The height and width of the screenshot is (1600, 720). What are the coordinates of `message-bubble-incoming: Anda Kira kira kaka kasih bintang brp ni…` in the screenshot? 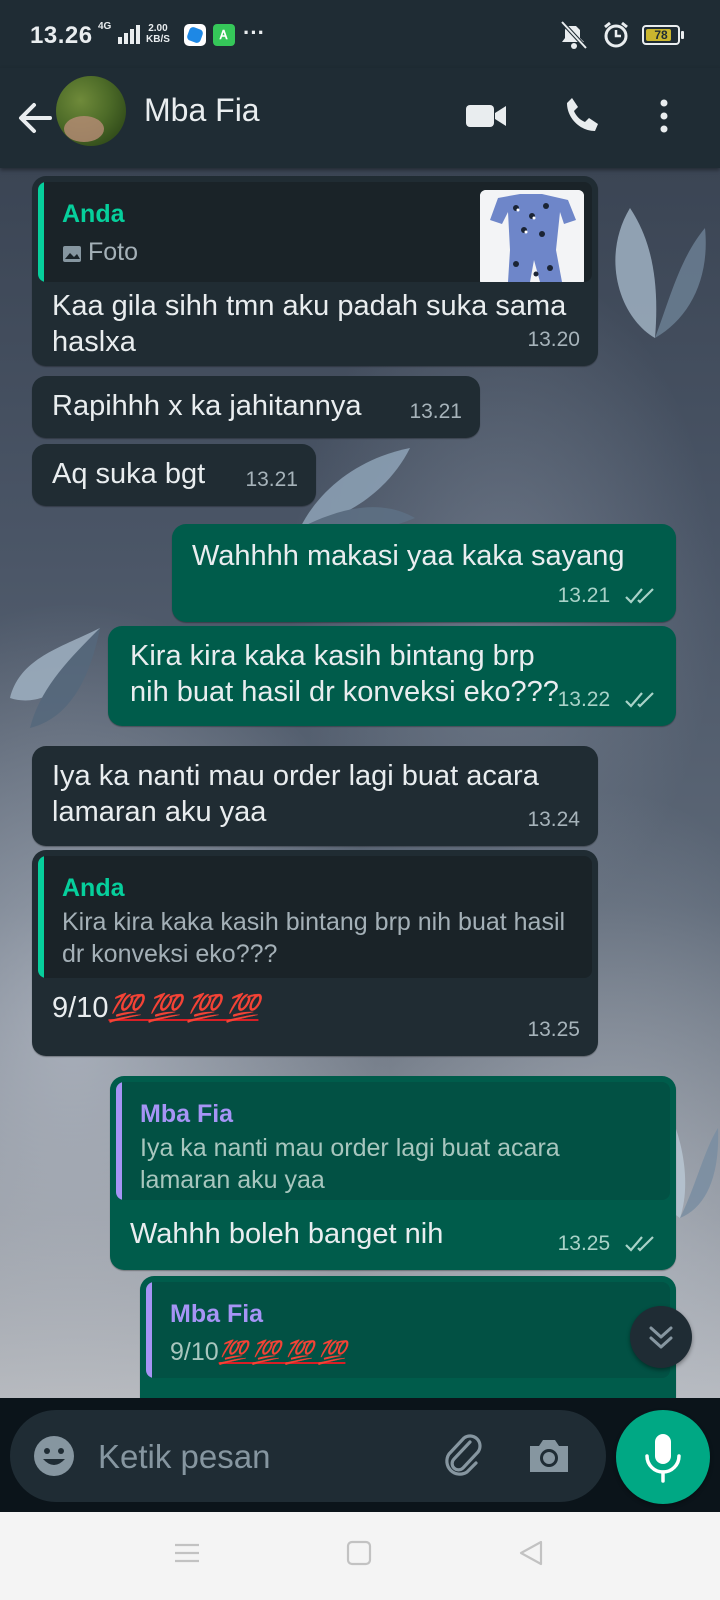 It's located at (315, 953).